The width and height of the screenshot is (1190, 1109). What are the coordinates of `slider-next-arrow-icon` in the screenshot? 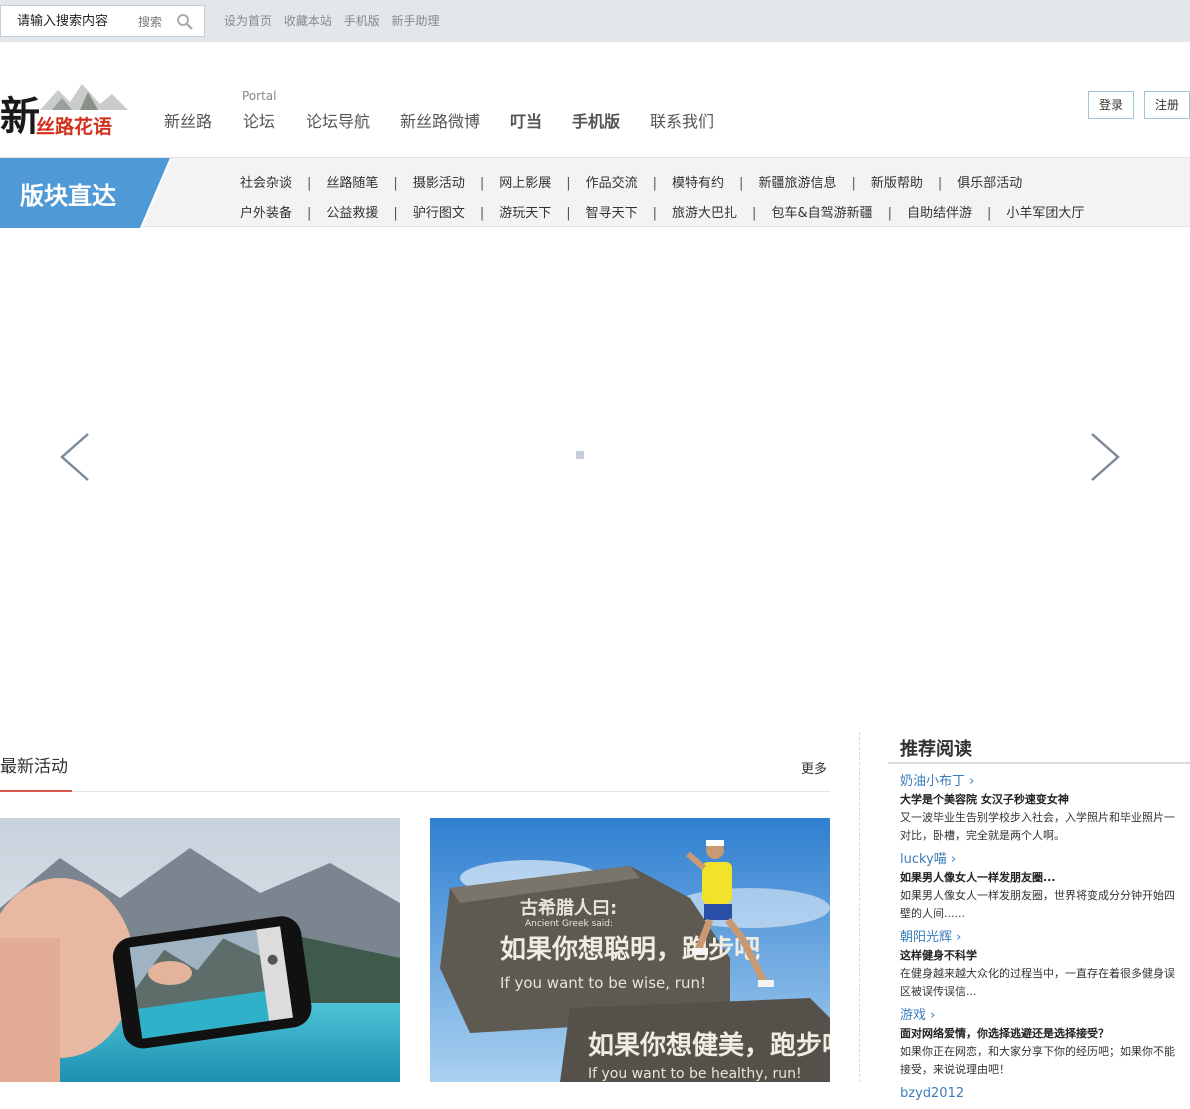 It's located at (1105, 457).